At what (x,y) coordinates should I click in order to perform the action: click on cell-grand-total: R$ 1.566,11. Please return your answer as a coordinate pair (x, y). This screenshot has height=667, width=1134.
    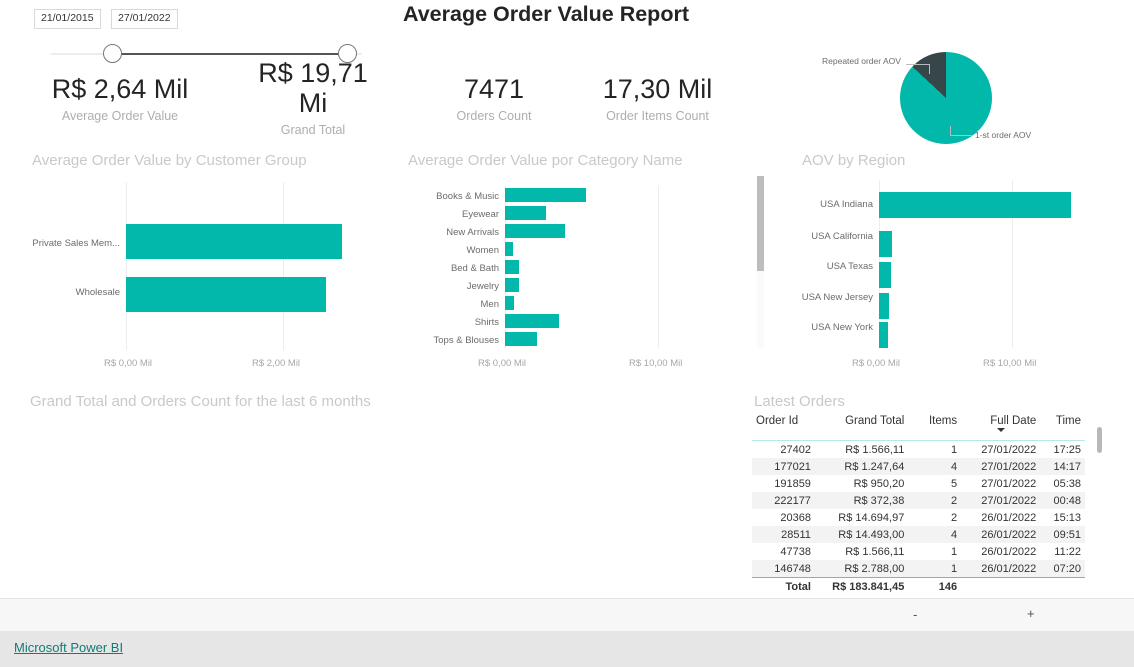
    Looking at the image, I should click on (875, 449).